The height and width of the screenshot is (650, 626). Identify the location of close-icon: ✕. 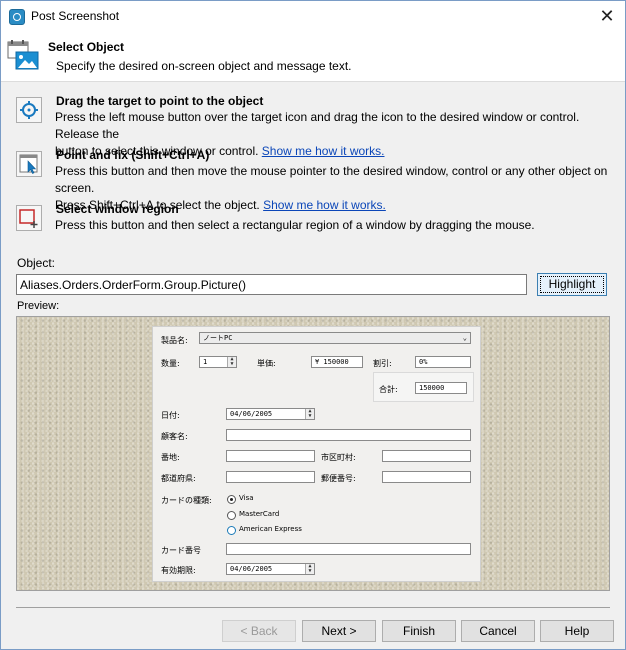
(607, 16).